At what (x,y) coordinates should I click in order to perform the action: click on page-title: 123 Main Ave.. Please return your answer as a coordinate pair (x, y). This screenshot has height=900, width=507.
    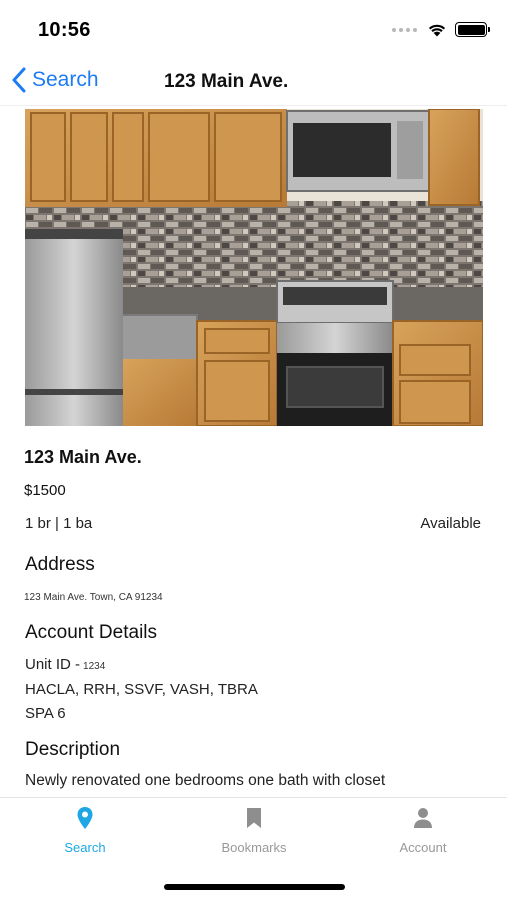
    Looking at the image, I should click on (226, 81).